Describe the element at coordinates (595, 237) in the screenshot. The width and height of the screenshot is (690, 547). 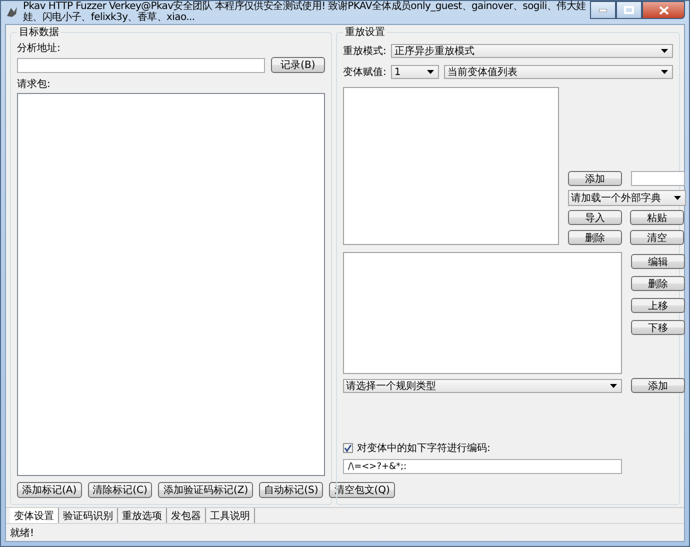
I see `list-action-button: 删除` at that location.